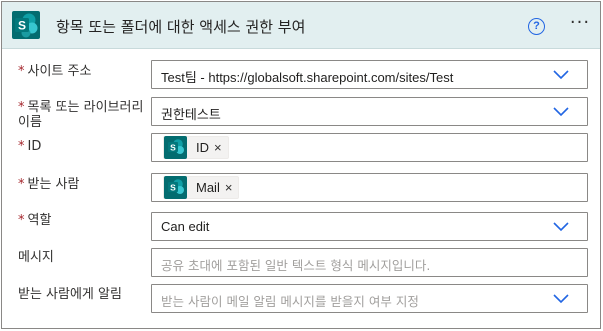  I want to click on dynamic-content-token: S ID ×, so click(196, 147).